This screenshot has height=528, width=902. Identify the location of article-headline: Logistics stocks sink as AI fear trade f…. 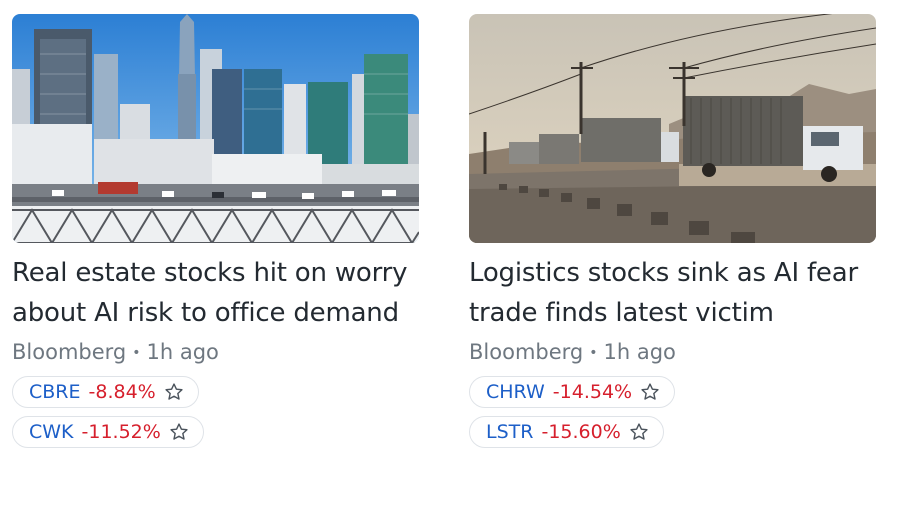
(672, 293).